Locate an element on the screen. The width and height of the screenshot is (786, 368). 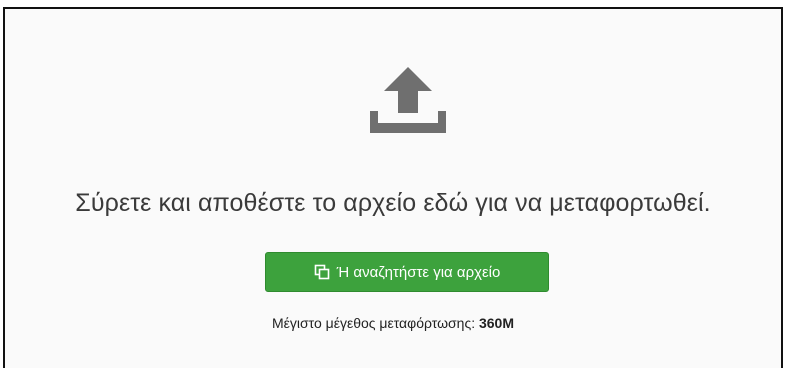
copy-icon is located at coordinates (322, 272).